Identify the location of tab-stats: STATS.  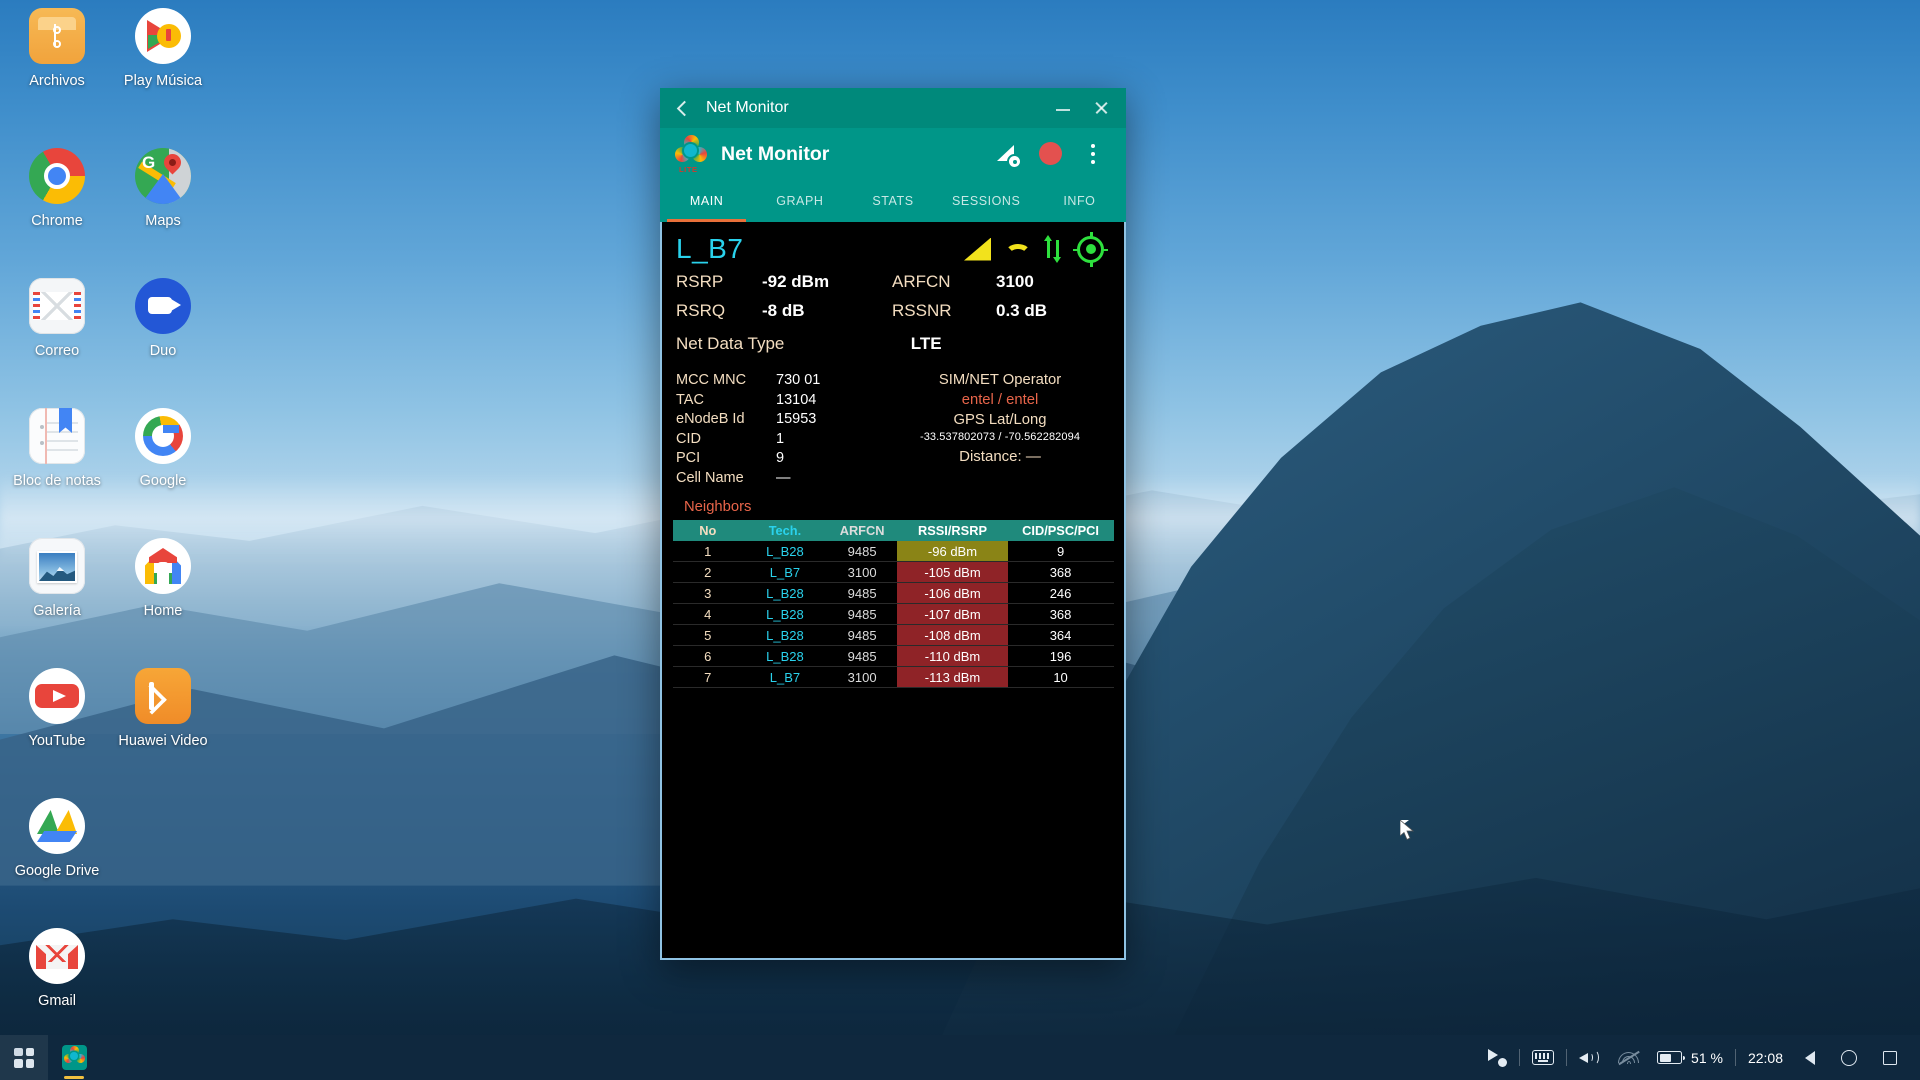
(892, 201).